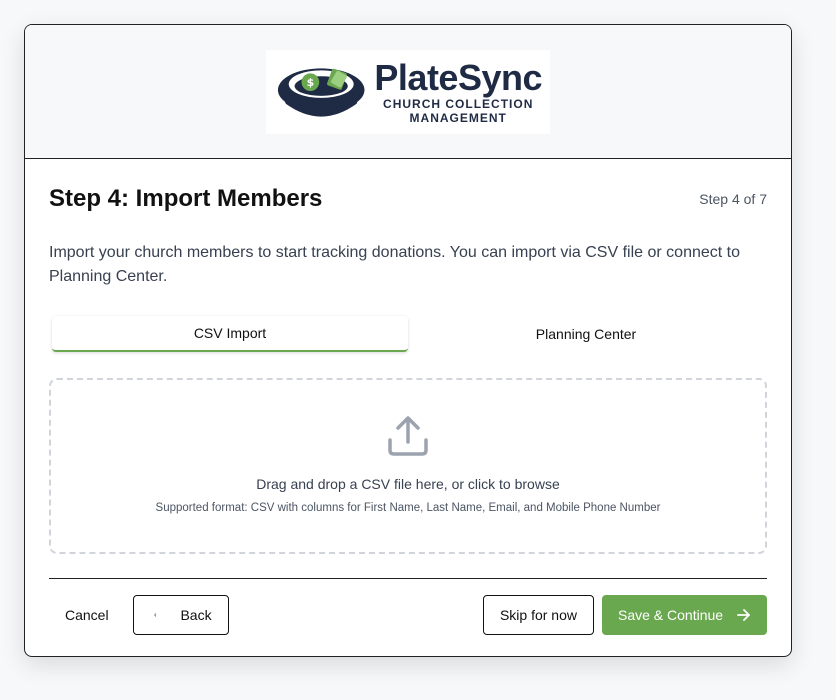 This screenshot has height=700, width=836. What do you see at coordinates (671, 615) in the screenshot?
I see `save-continue-label: Save & Continue` at bounding box center [671, 615].